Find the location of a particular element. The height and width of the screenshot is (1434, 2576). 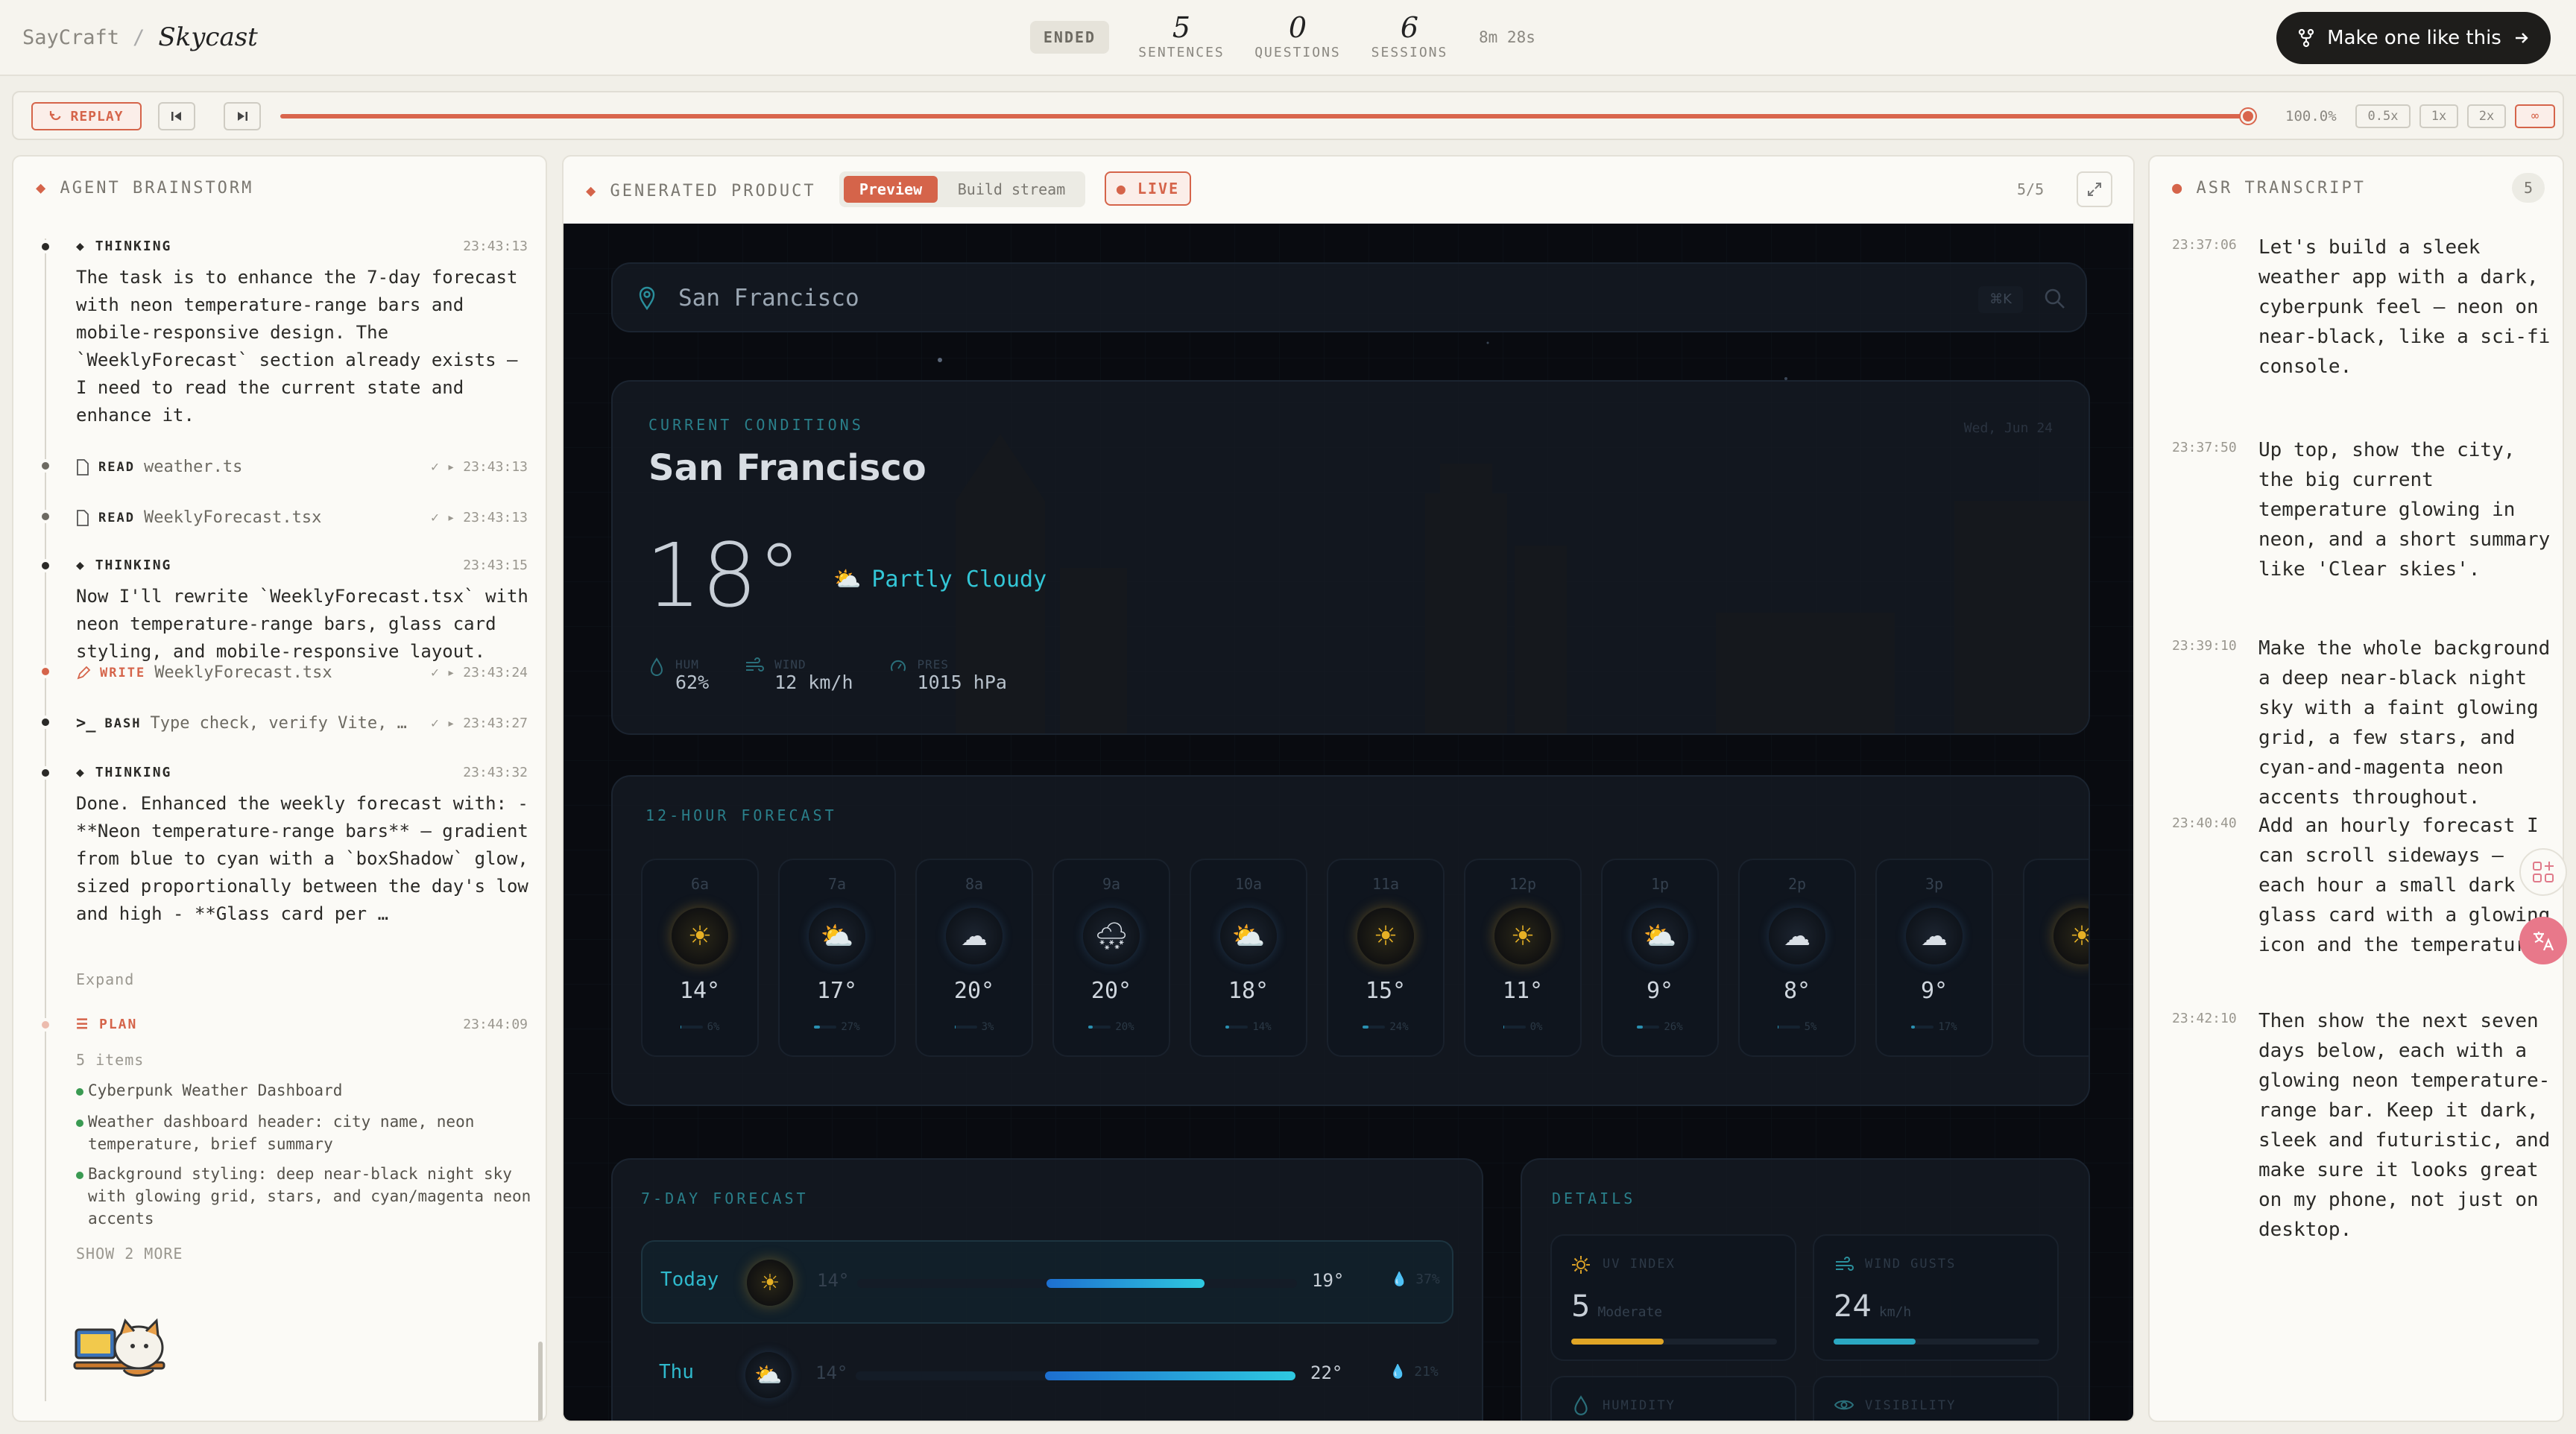

detail-level-bar is located at coordinates (1936, 1342).